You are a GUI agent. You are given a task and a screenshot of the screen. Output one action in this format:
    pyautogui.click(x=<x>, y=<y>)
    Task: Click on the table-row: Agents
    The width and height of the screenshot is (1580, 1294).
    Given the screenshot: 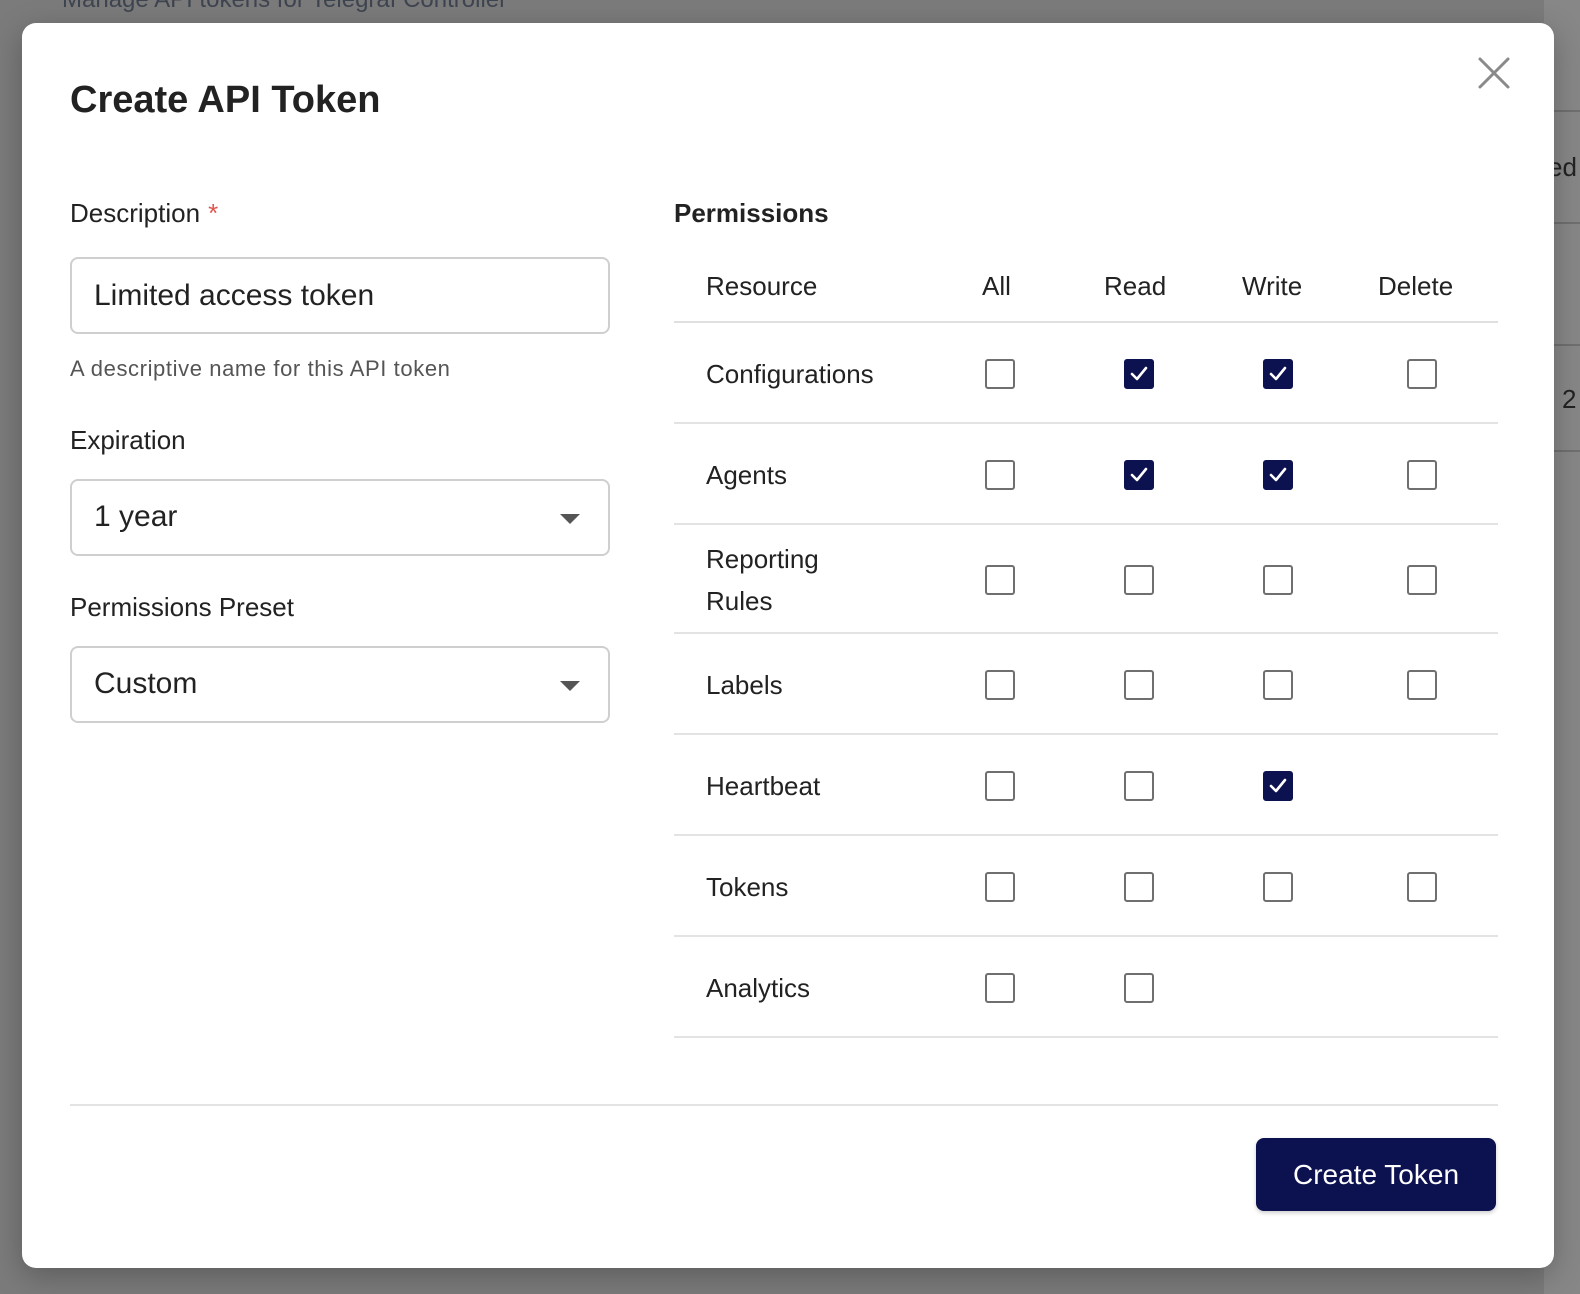 What is the action you would take?
    pyautogui.click(x=1086, y=474)
    